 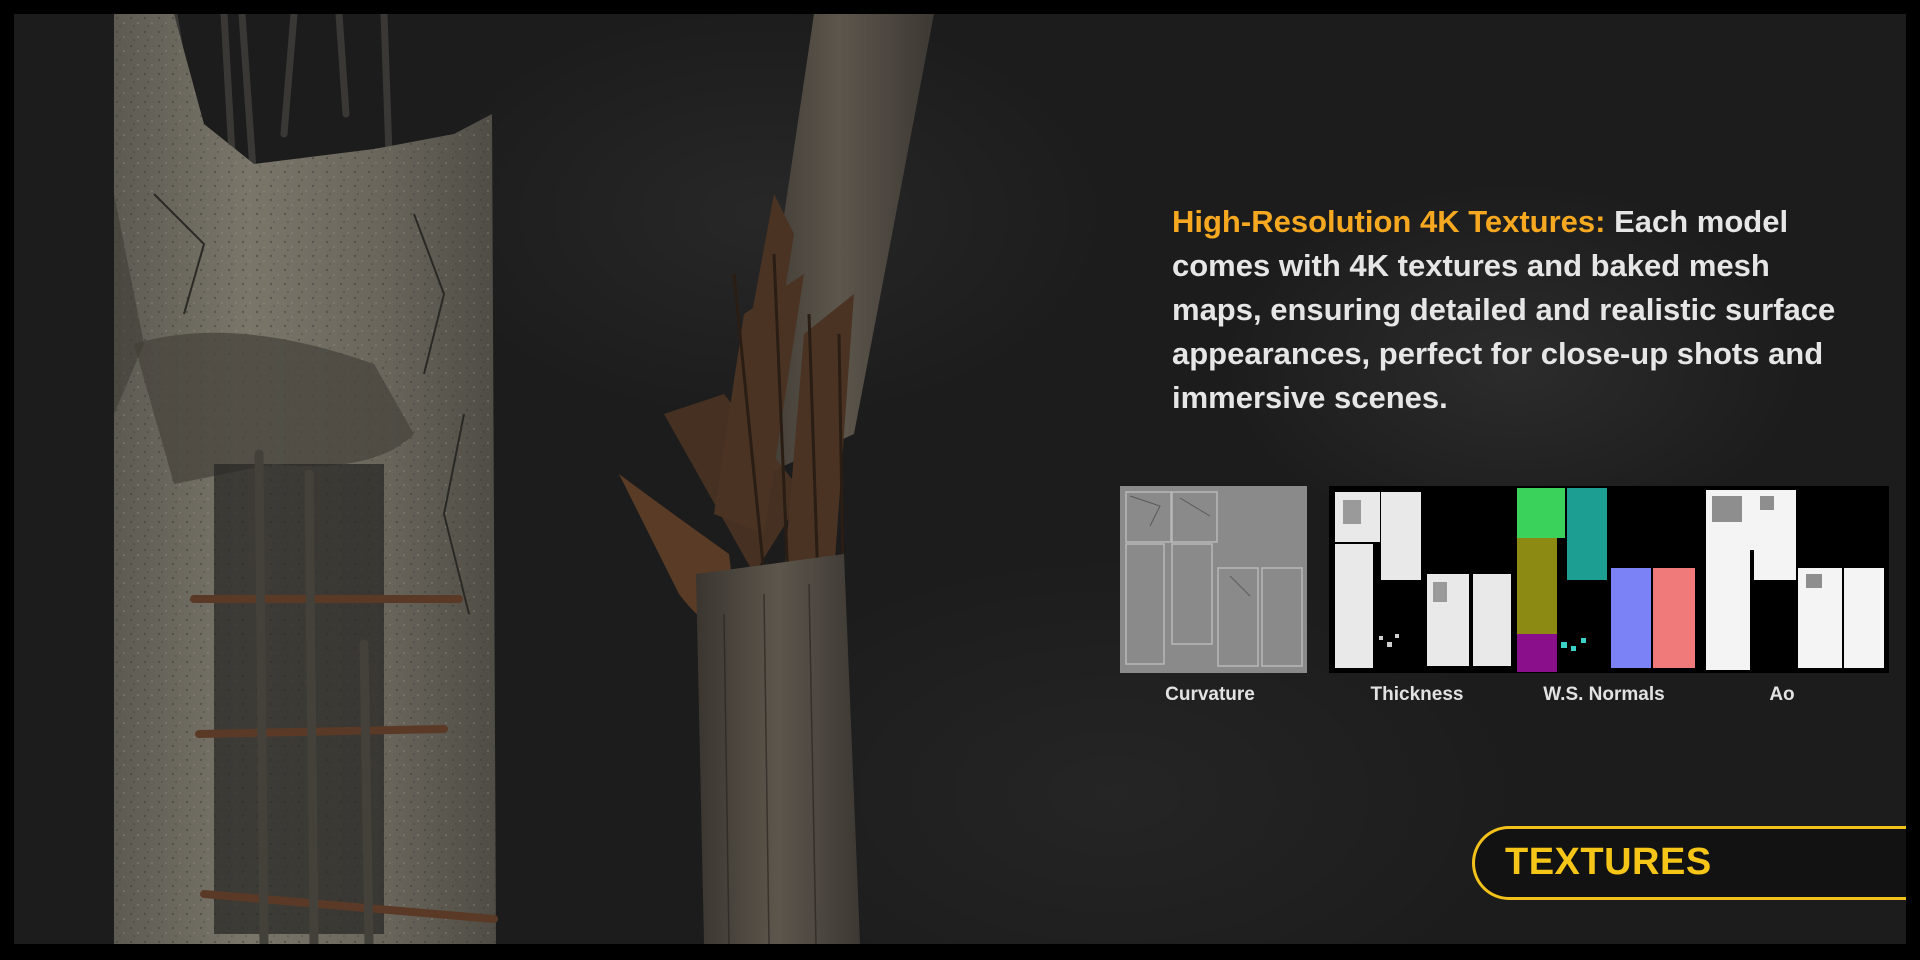 I want to click on baked-maps-strip: Curvature Thickness W.S. Normals Ao, so click(x=1505, y=601).